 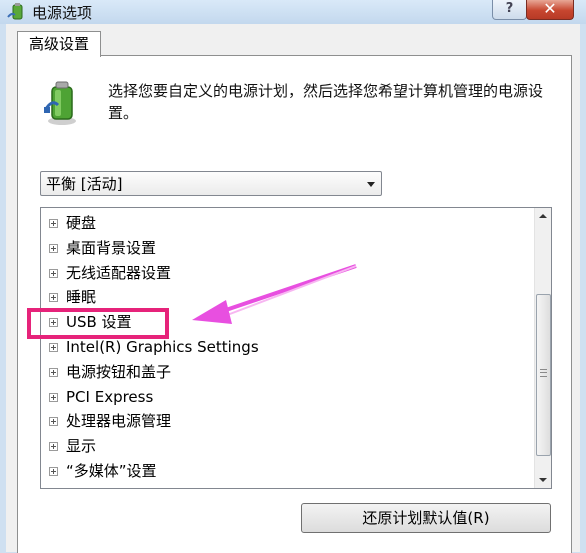 I want to click on tree-item-label: 无线适配器设置, so click(x=119, y=272).